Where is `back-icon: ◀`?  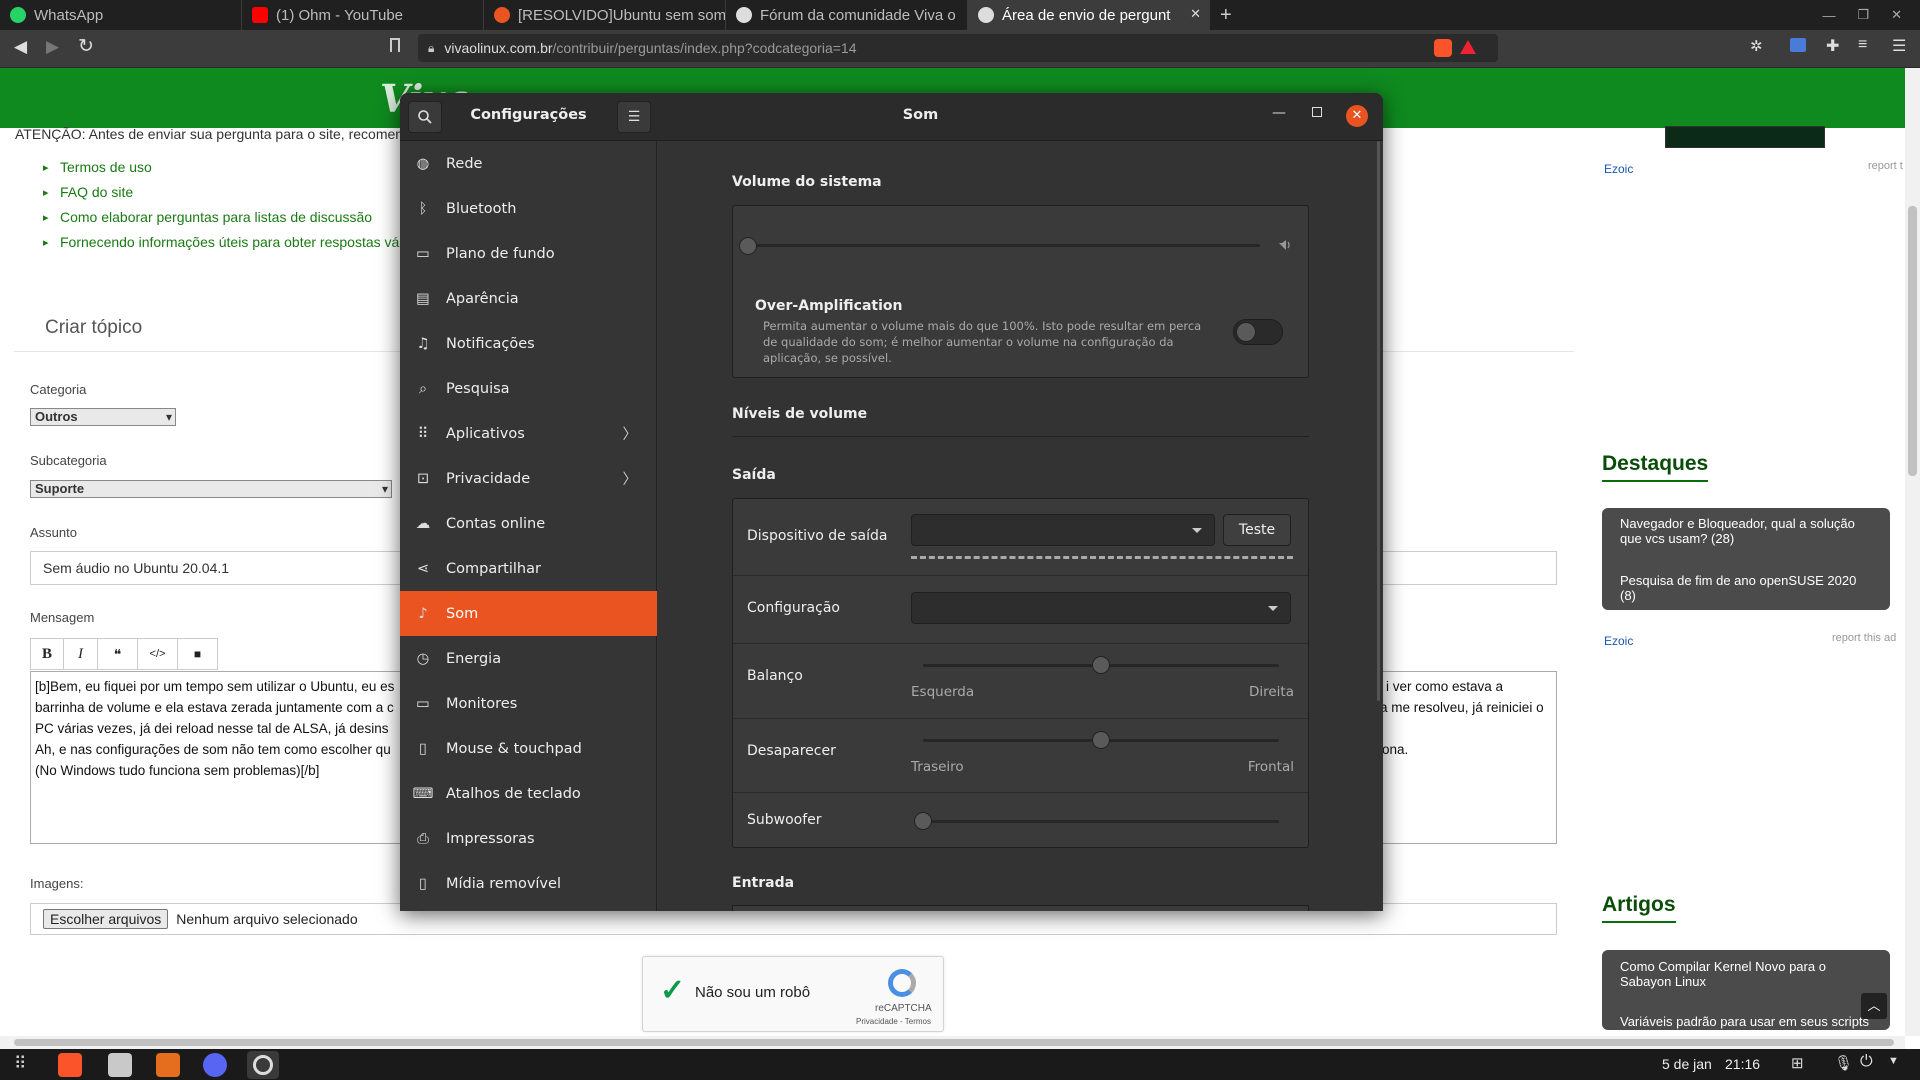
back-icon: ◀ is located at coordinates (20, 47).